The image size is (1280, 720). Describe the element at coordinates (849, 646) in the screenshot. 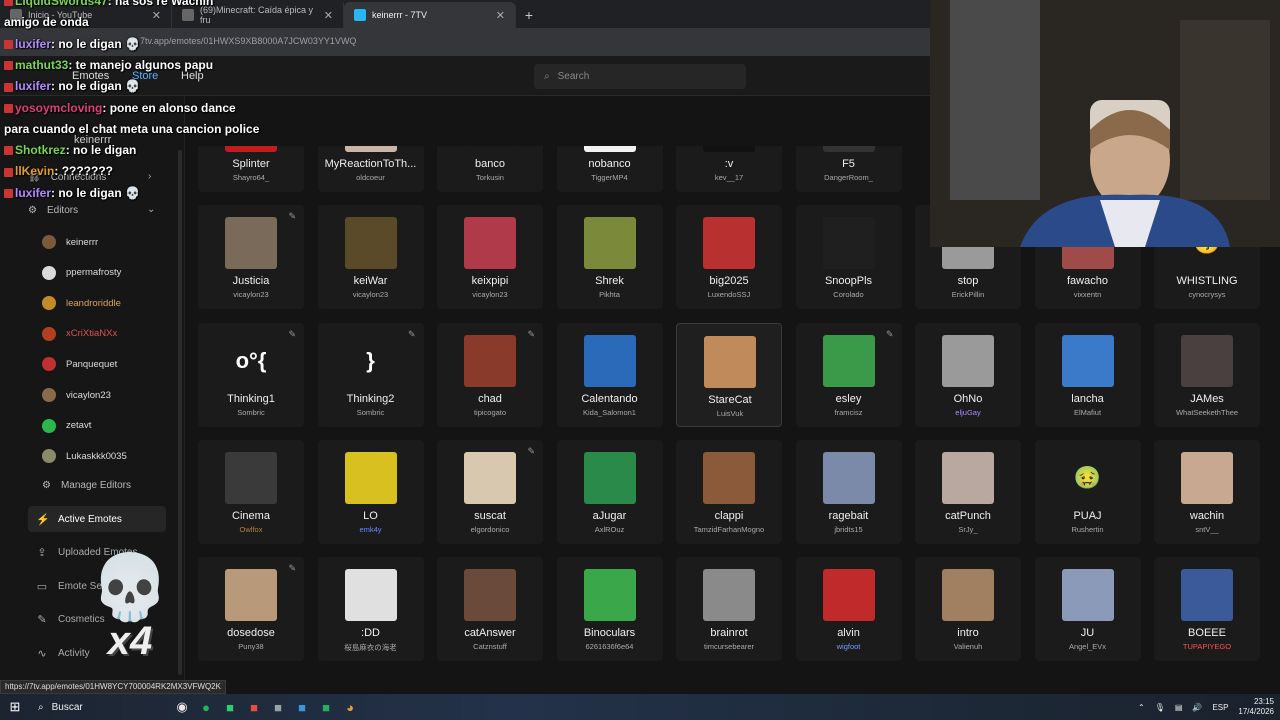

I see `emote-owner: wigfoot` at that location.